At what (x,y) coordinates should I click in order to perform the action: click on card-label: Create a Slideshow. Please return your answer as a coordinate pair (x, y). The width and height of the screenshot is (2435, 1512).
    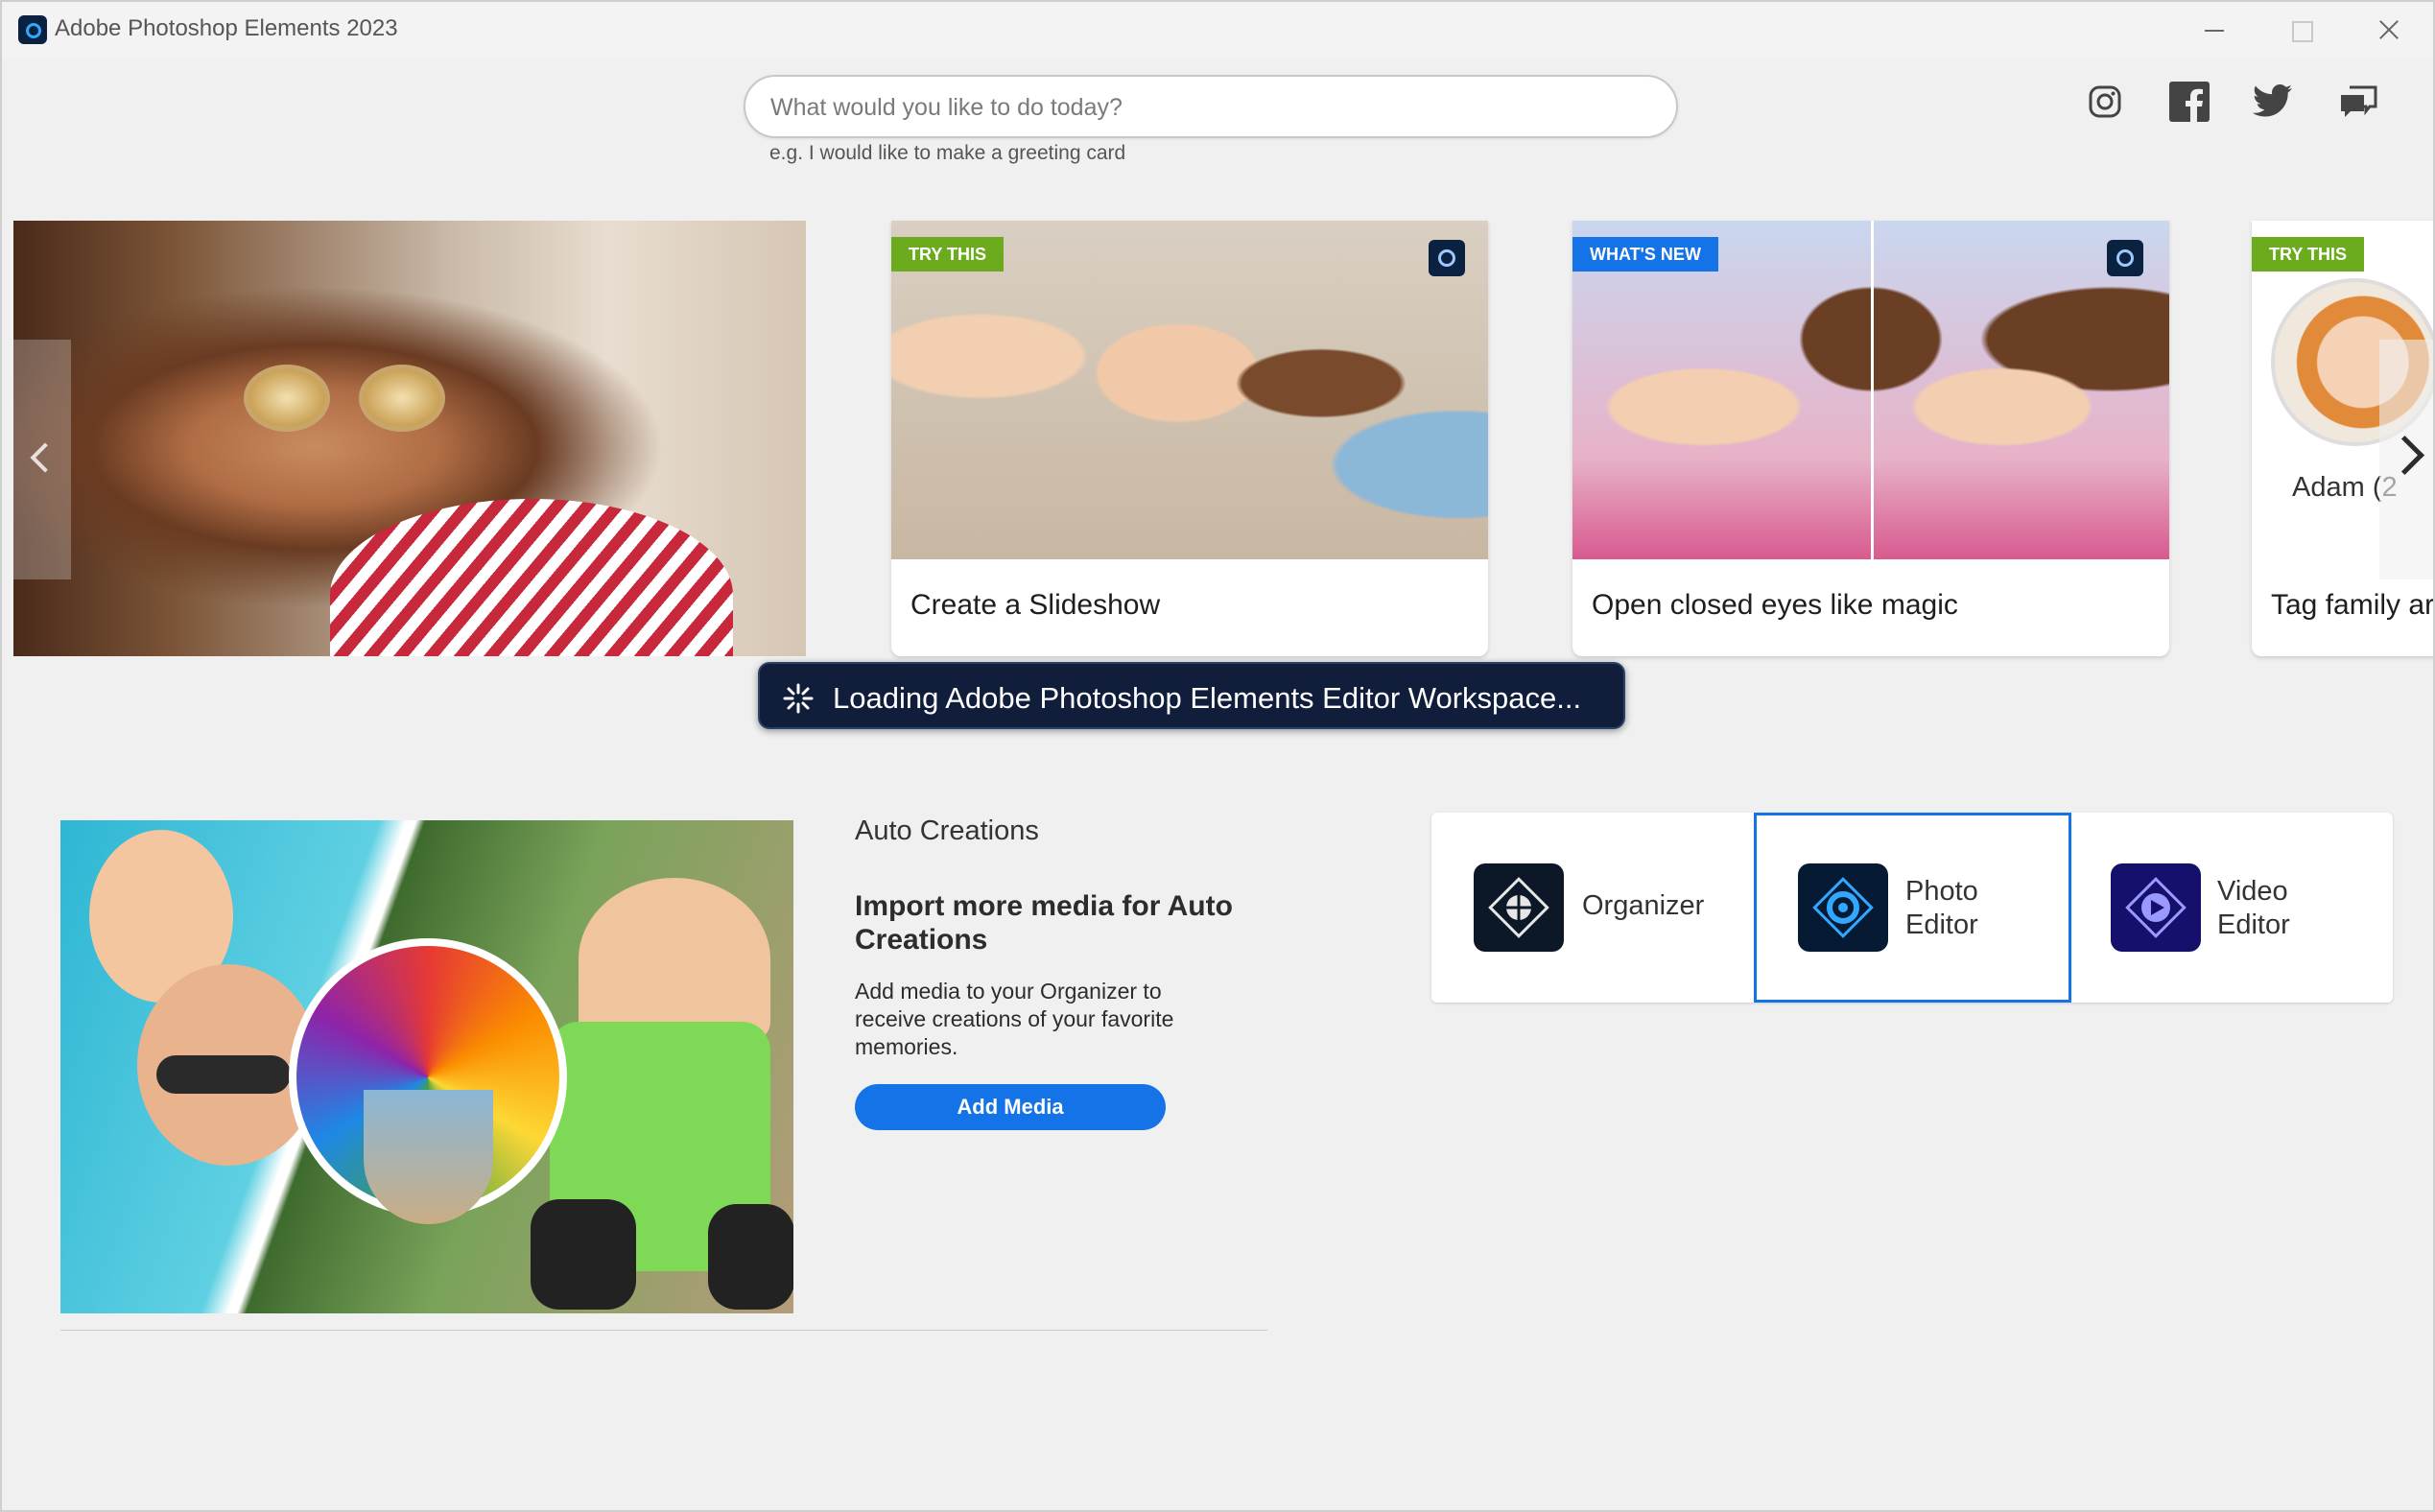
    Looking at the image, I should click on (1035, 605).